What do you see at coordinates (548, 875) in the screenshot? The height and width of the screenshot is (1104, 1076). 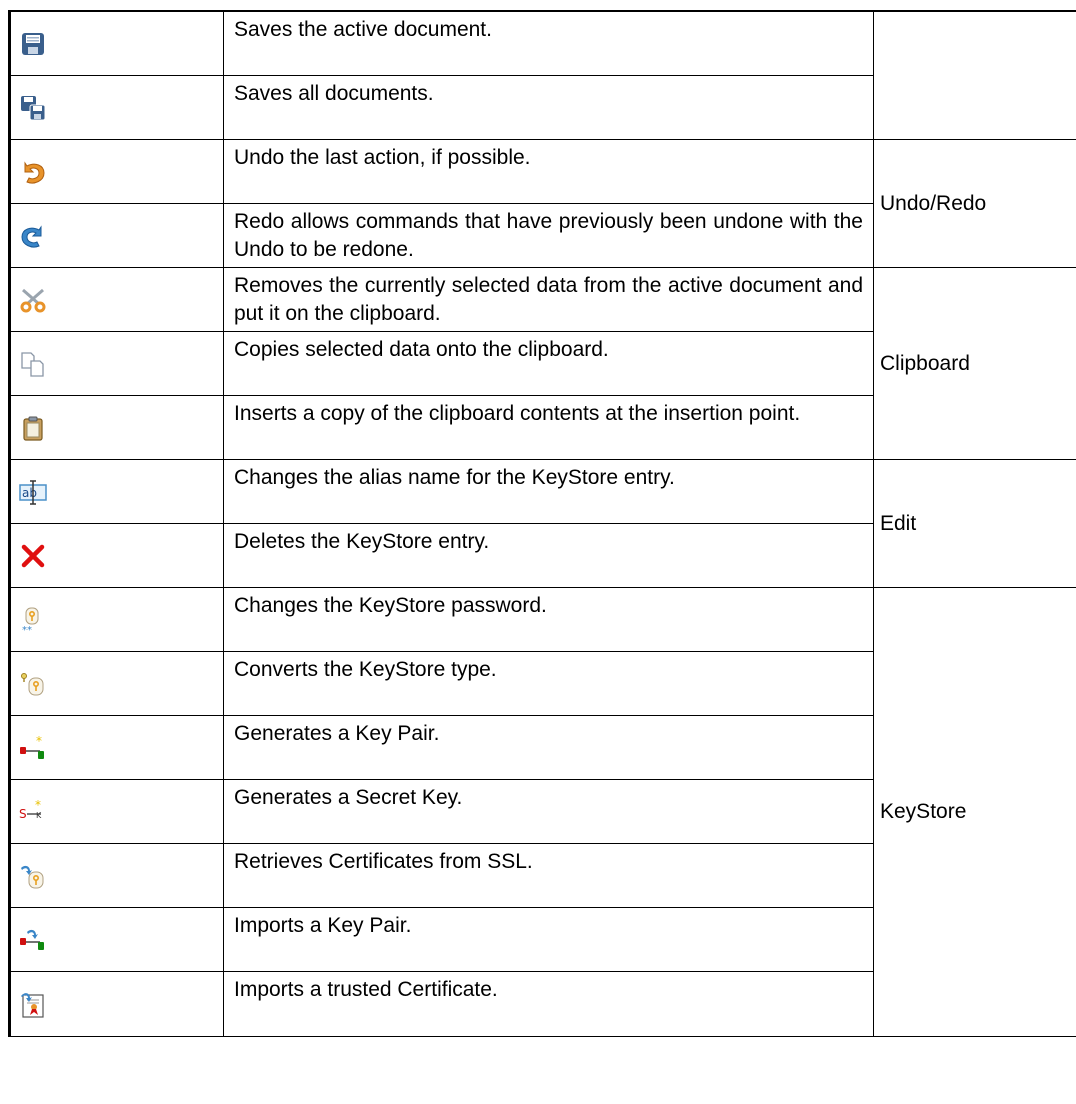 I see `description-cell: Retrieves Certificates from SSL.` at bounding box center [548, 875].